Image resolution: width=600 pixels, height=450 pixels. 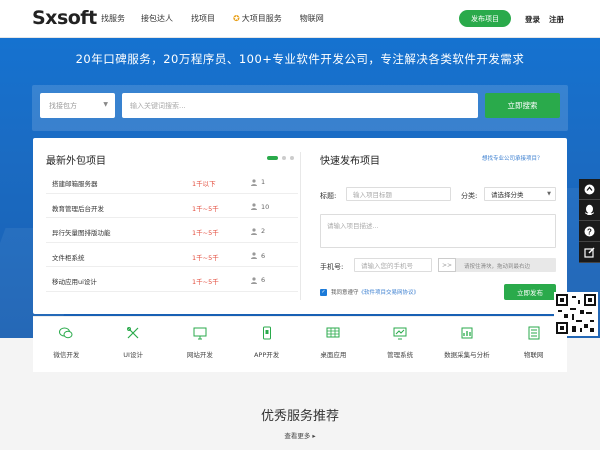 What do you see at coordinates (469, 196) in the screenshot?
I see `category-label: 分类:` at bounding box center [469, 196].